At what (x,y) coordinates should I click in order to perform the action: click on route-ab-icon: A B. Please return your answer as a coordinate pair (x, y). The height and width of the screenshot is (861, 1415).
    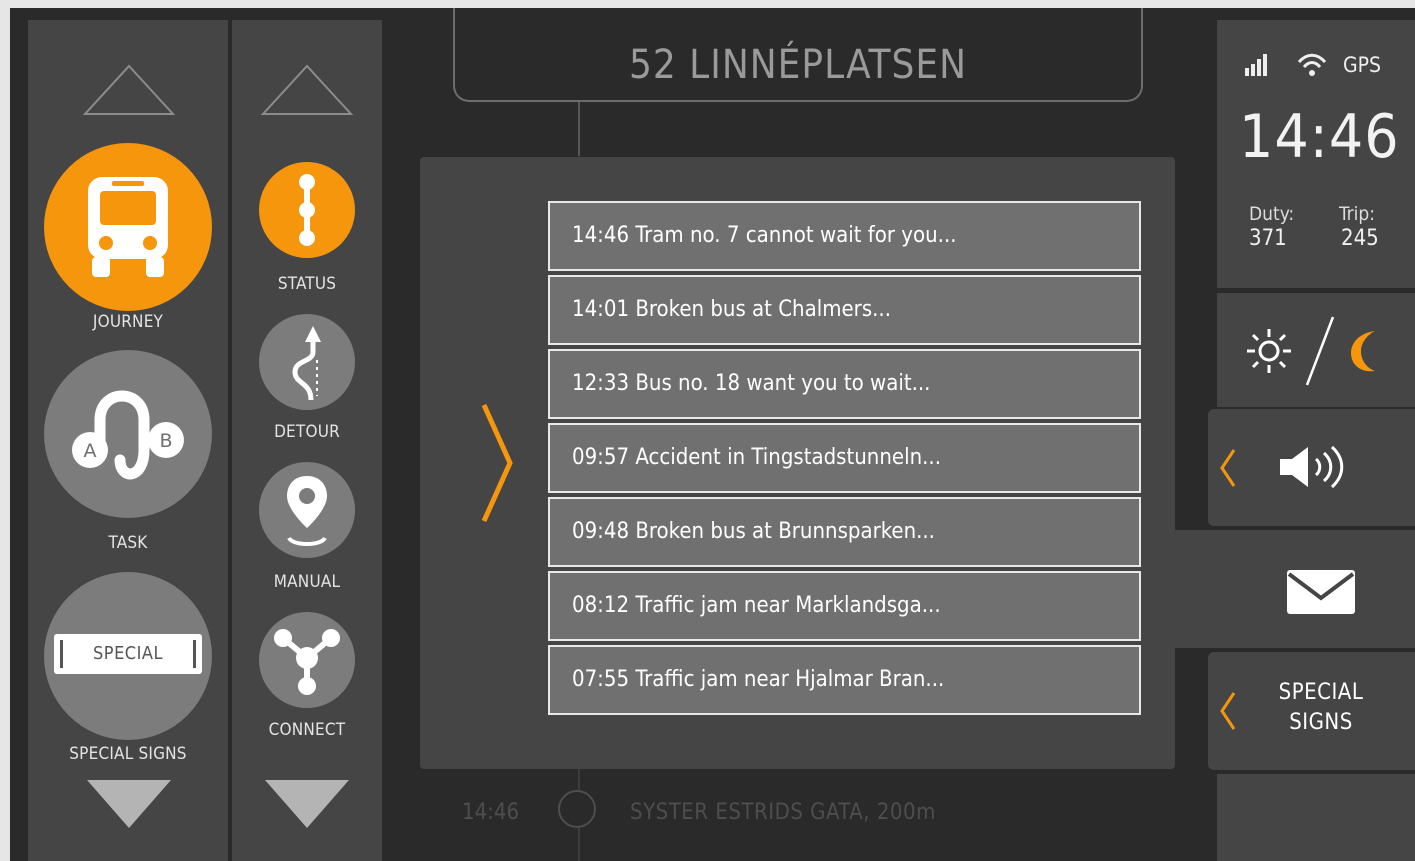
    Looking at the image, I should click on (128, 435).